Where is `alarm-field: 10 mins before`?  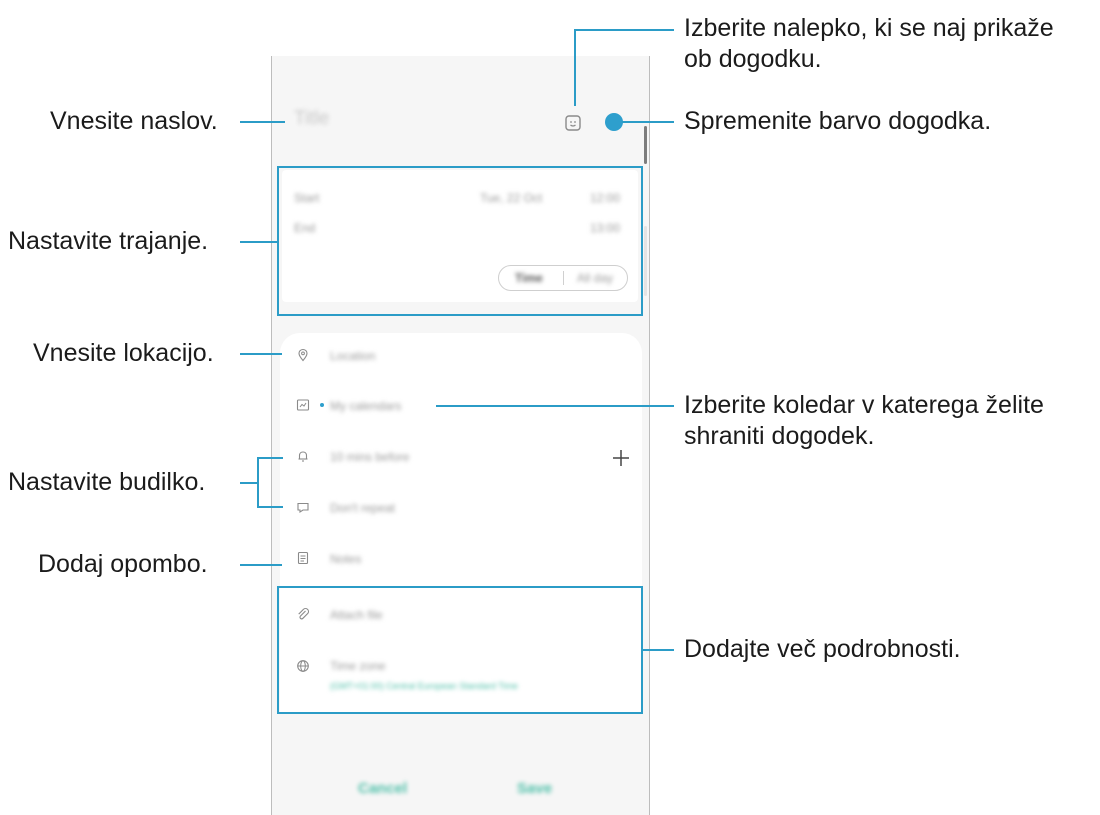
alarm-field: 10 mins before is located at coordinates (369, 457).